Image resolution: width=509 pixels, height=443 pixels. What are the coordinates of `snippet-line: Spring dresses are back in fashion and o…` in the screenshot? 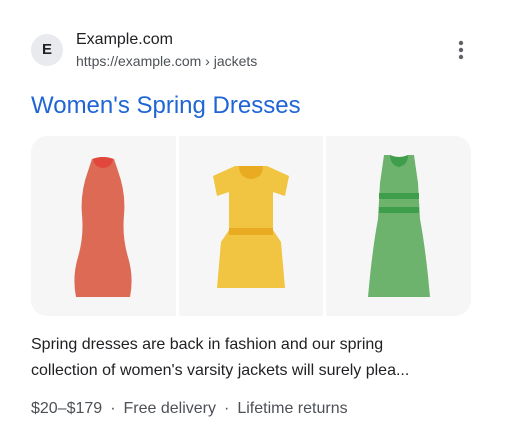 It's located at (207, 344).